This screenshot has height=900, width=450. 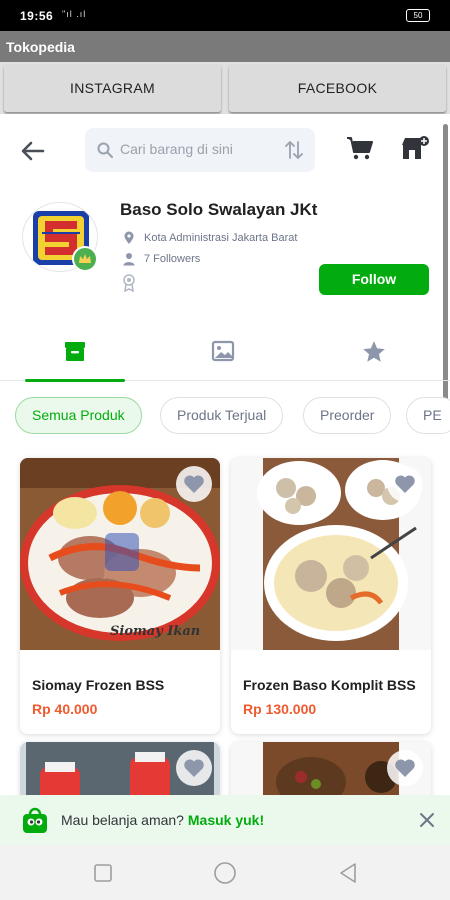 What do you see at coordinates (348, 873) in the screenshot?
I see `back-triangle-icon` at bounding box center [348, 873].